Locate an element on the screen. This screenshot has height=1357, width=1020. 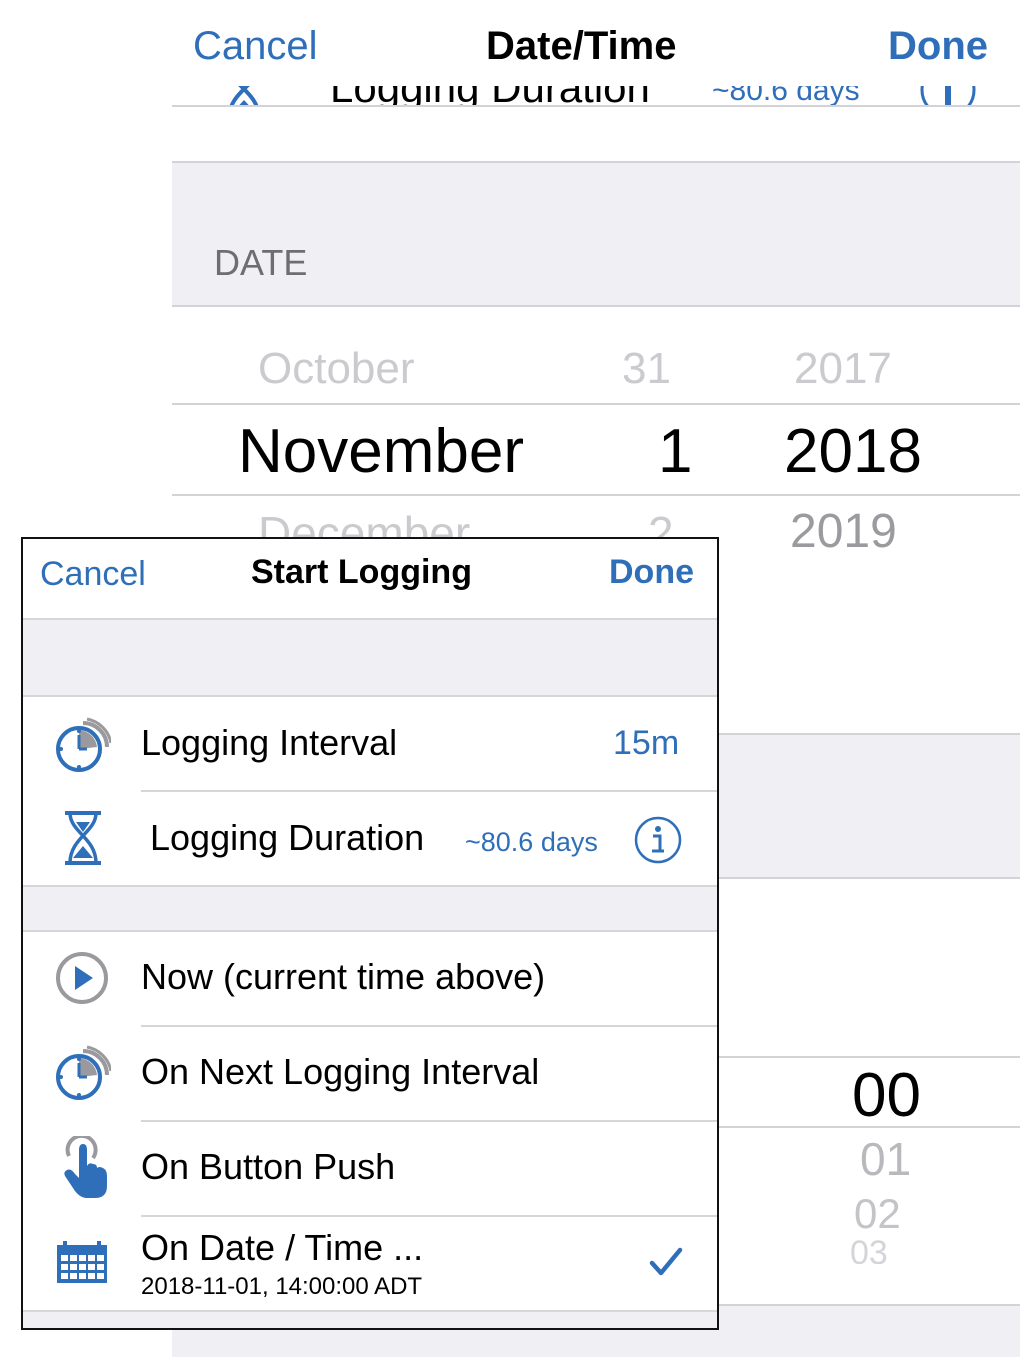
calendar-icon is located at coordinates (82, 1262).